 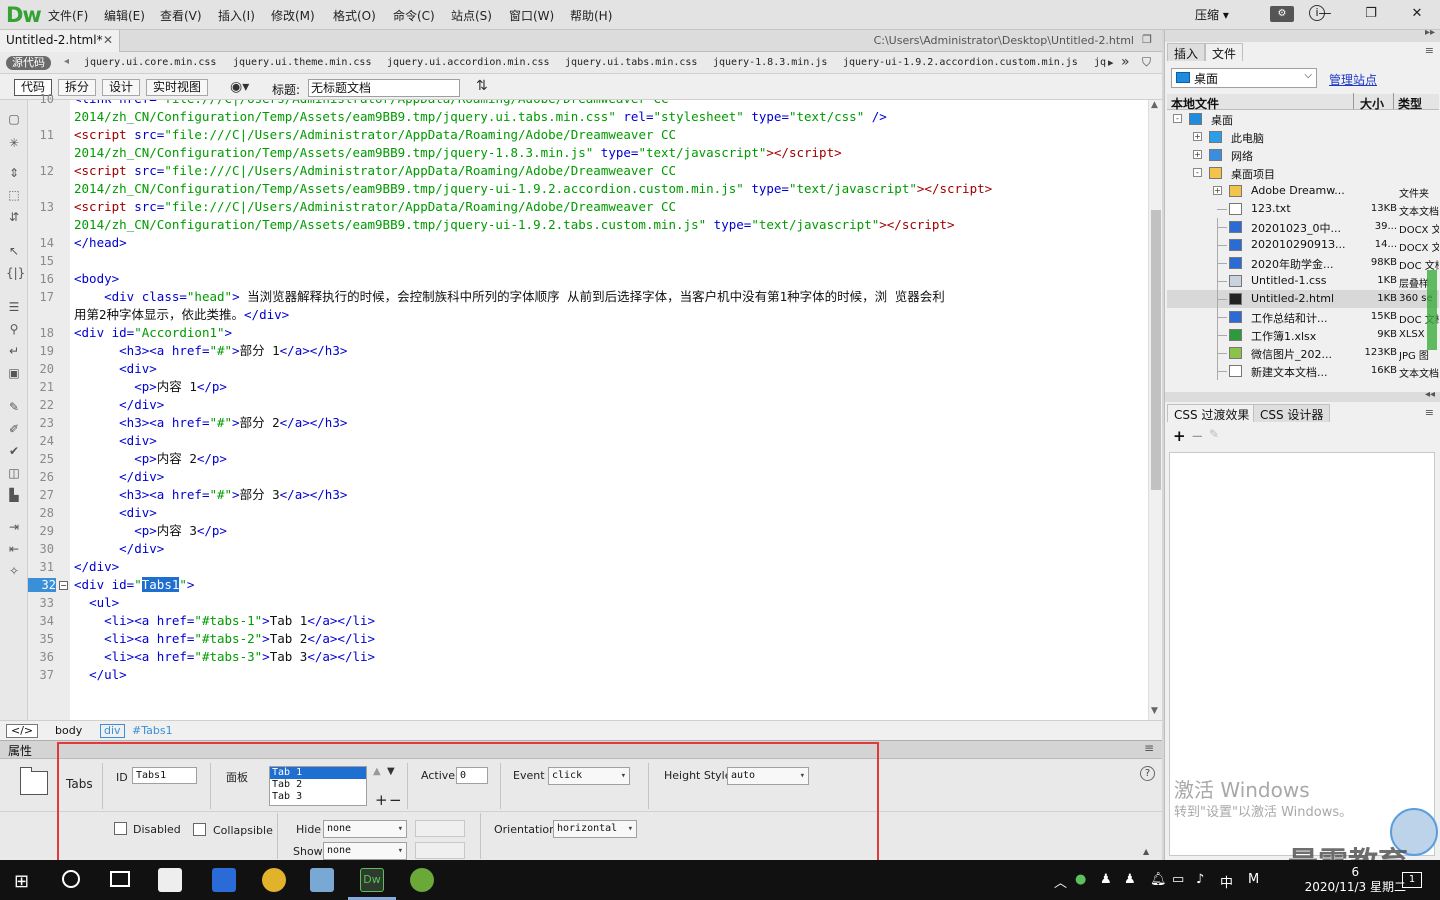 What do you see at coordinates (531, 15) in the screenshot?
I see `menu-item: 窗口(W)` at bounding box center [531, 15].